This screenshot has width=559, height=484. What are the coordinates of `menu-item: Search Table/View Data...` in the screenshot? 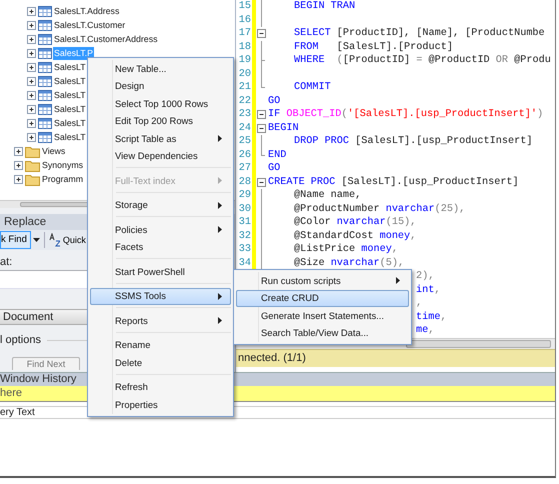 It's located at (322, 333).